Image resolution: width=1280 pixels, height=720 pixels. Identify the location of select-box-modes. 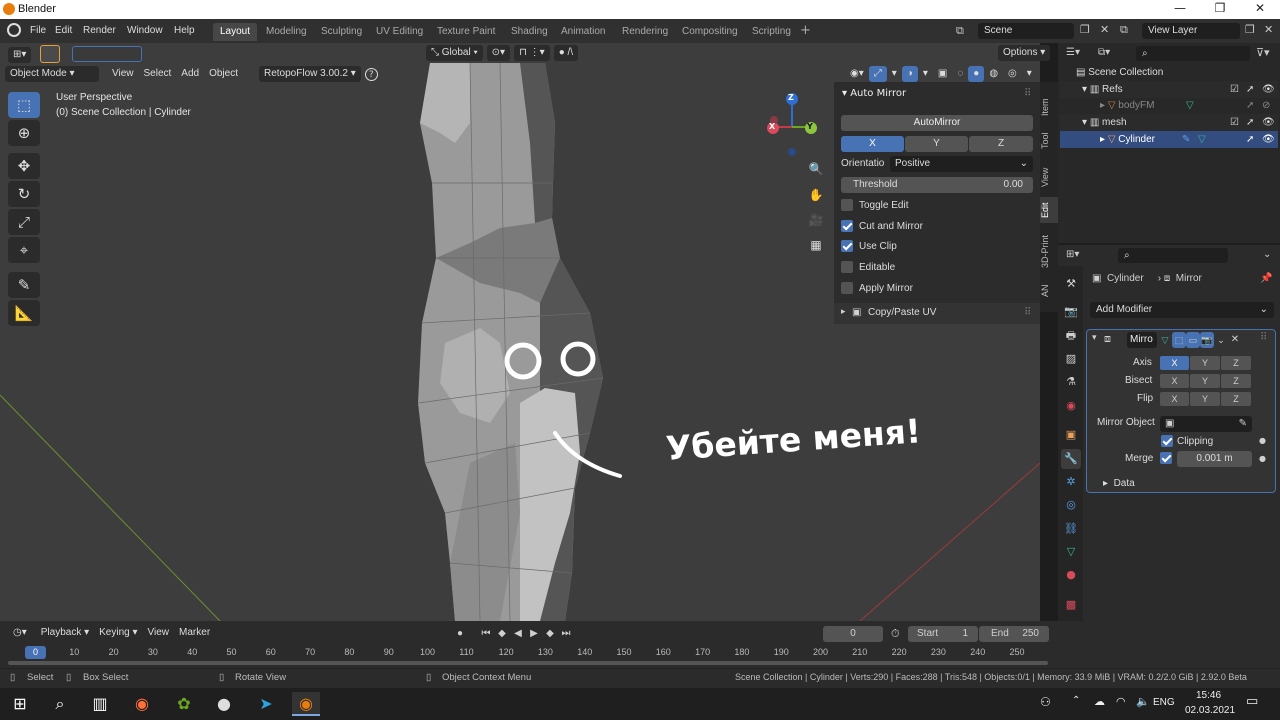
(107, 54).